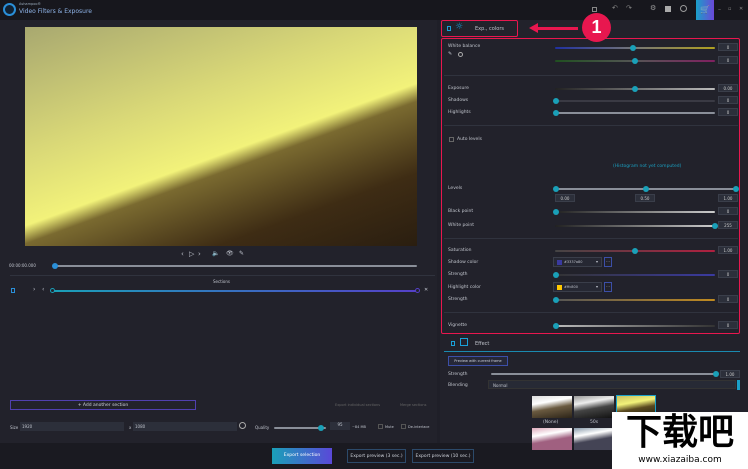 The width and height of the screenshot is (748, 469). What do you see at coordinates (103, 405) in the screenshot?
I see `add-section-button: + Add another section` at bounding box center [103, 405].